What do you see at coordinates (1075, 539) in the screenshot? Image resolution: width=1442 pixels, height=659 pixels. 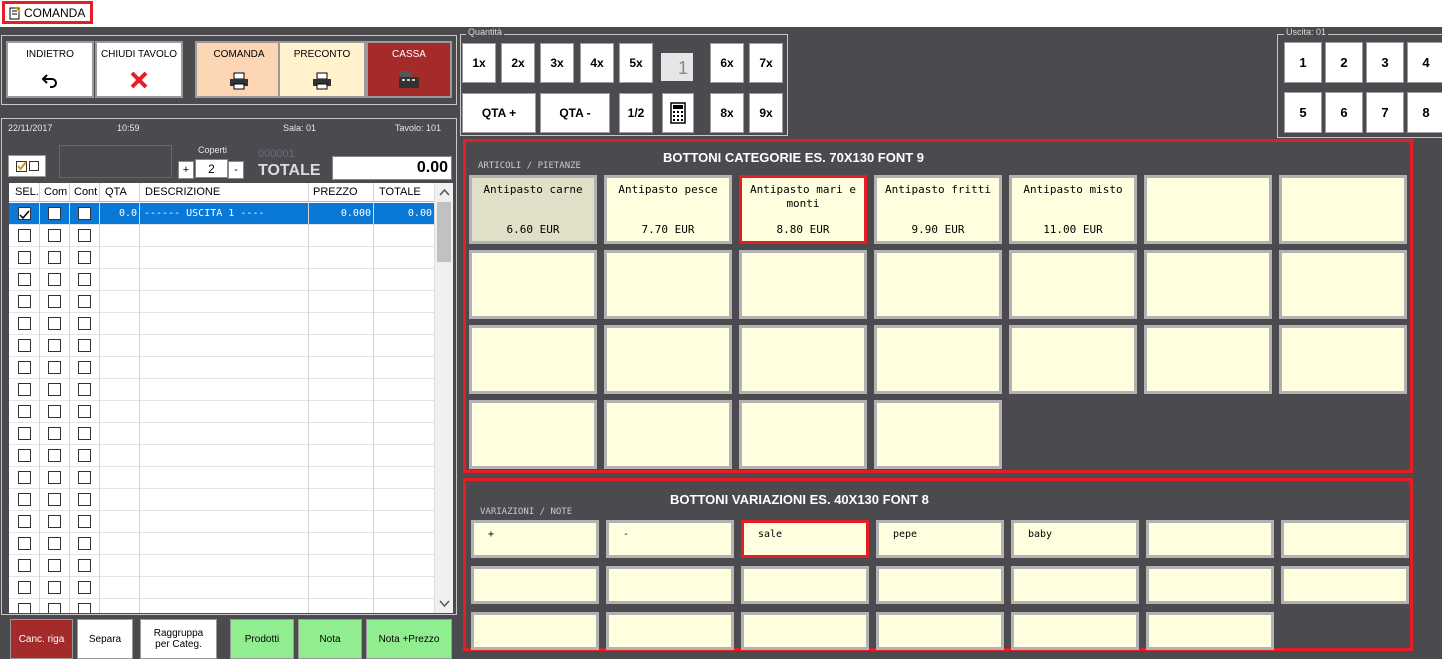 I see `variazione-button: baby` at bounding box center [1075, 539].